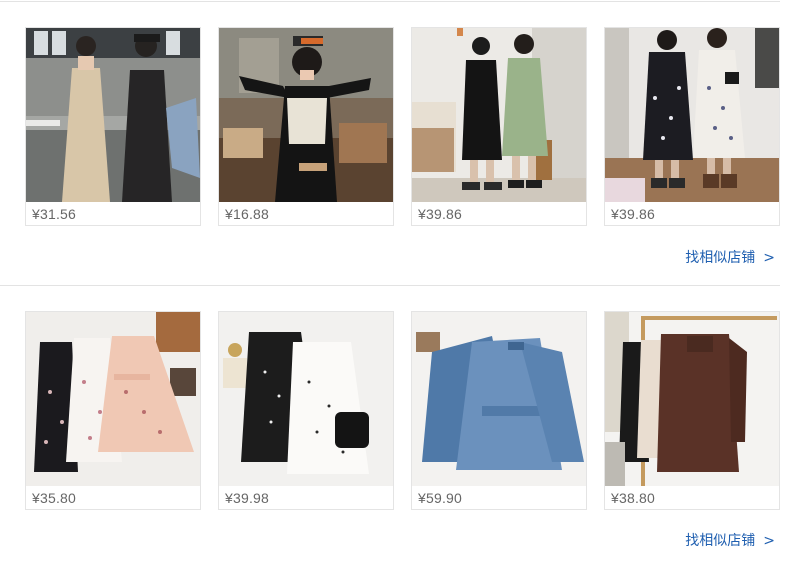  What do you see at coordinates (440, 498) in the screenshot?
I see `product-price: ¥59.90` at bounding box center [440, 498].